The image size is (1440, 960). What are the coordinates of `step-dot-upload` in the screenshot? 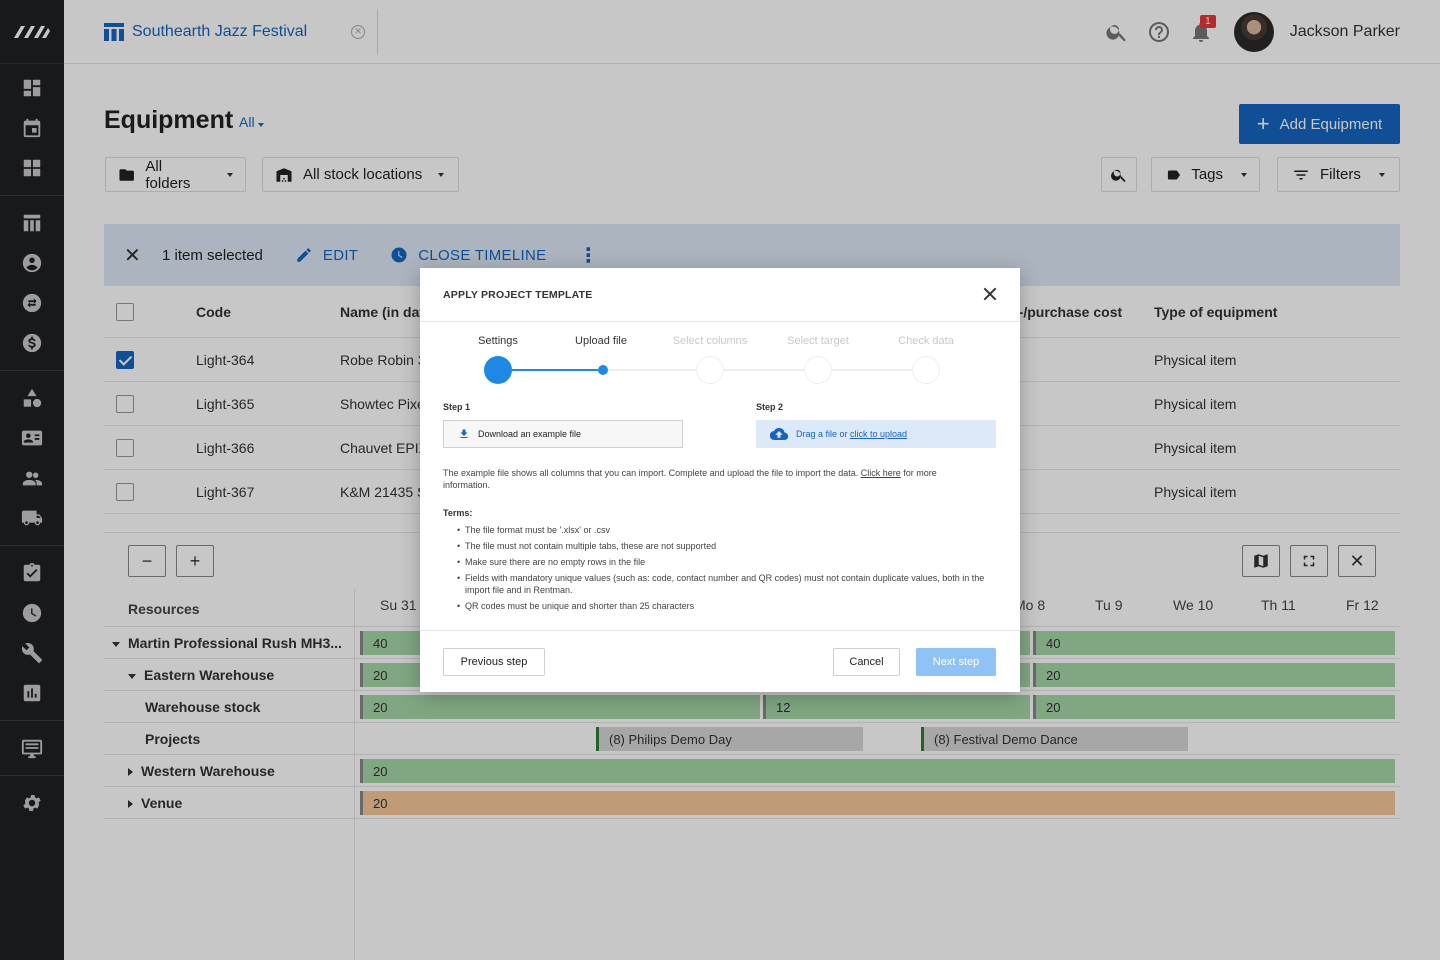 It's located at (603, 370).